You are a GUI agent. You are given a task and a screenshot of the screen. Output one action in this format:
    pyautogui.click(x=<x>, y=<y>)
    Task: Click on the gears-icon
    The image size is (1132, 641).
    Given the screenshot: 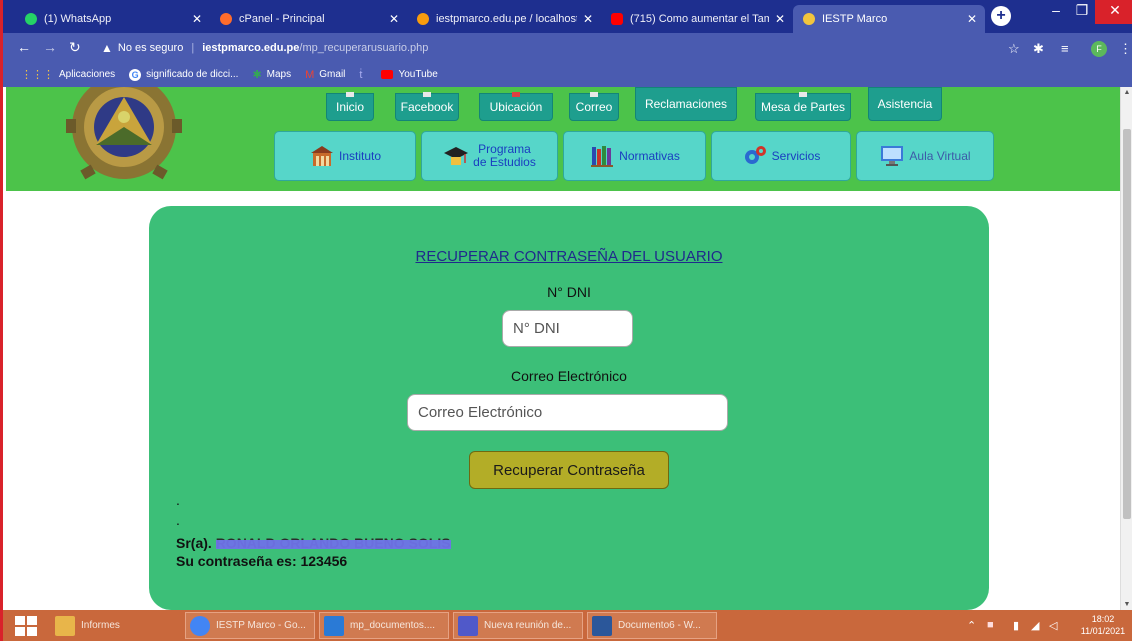 What is the action you would take?
    pyautogui.click(x=755, y=155)
    